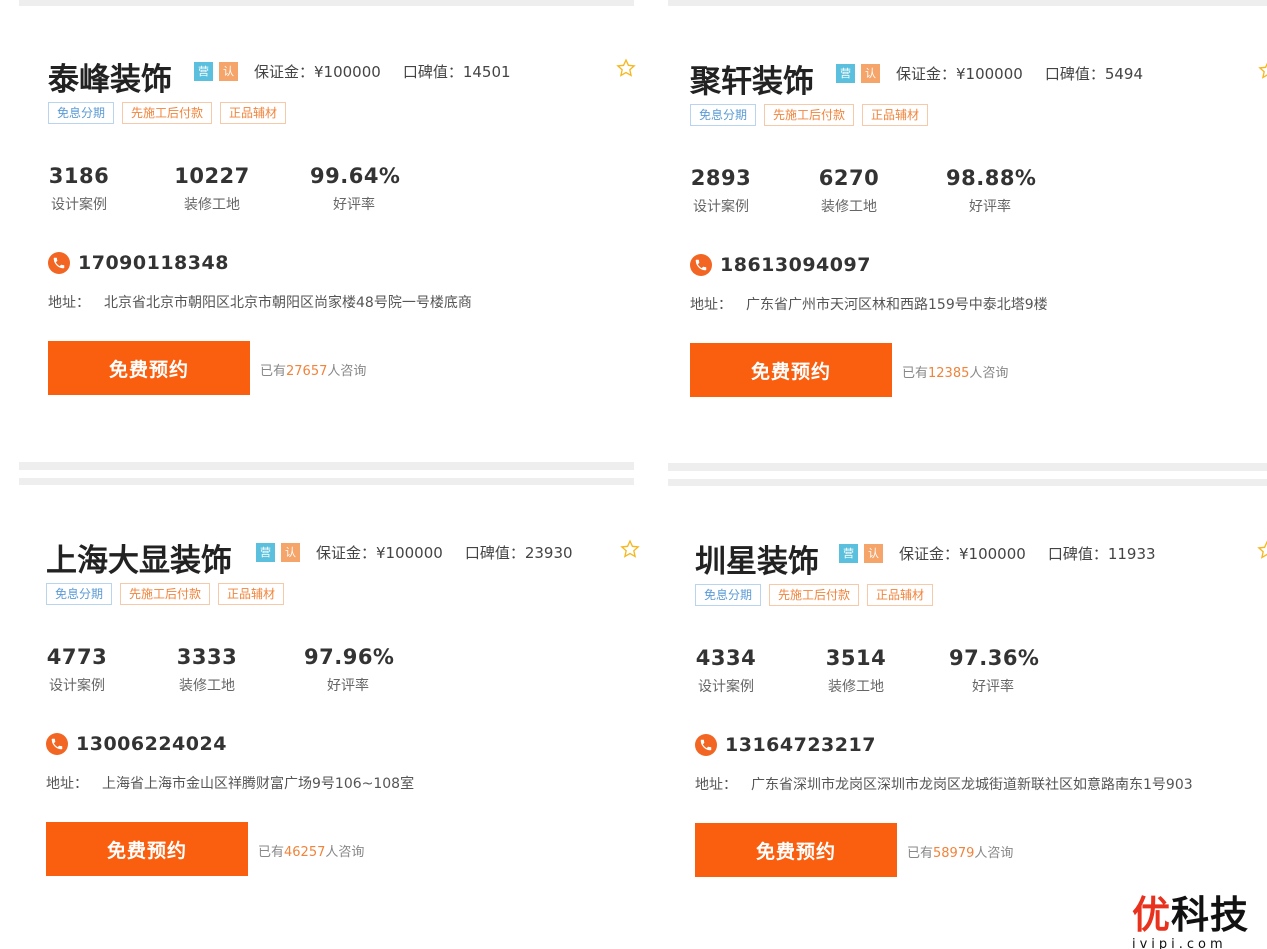 The image size is (1267, 949). What do you see at coordinates (258, 784) in the screenshot?
I see `address-text: 上海省上海市金山区祥腾财富广场9号106~108室` at bounding box center [258, 784].